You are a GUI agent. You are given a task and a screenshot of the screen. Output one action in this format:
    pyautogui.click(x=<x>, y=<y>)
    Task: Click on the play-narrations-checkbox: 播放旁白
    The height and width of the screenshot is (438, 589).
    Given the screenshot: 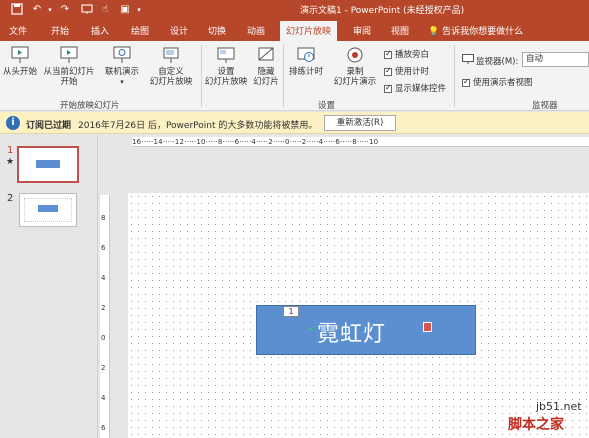 What is the action you would take?
    pyautogui.click(x=406, y=54)
    